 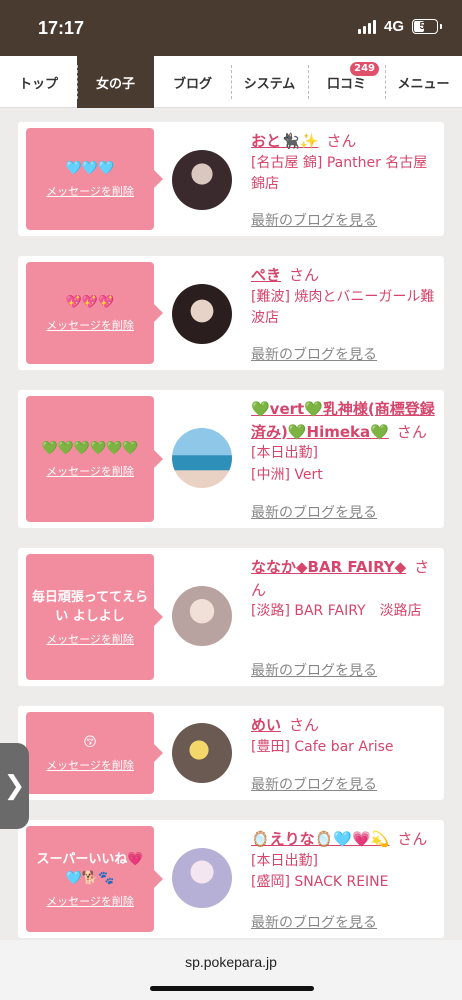 I want to click on battery-cap, so click(x=441, y=26).